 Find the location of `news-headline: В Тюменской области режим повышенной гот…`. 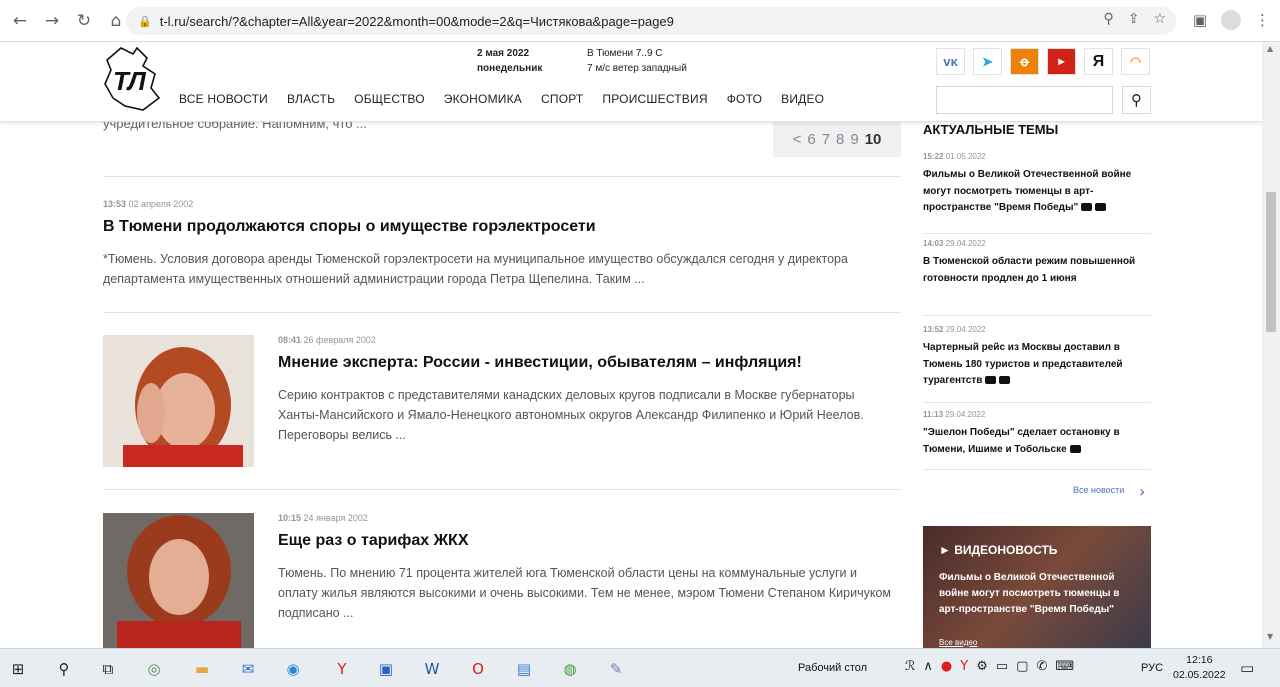

news-headline: В Тюменской области режим повышенной гот… is located at coordinates (1037, 270).